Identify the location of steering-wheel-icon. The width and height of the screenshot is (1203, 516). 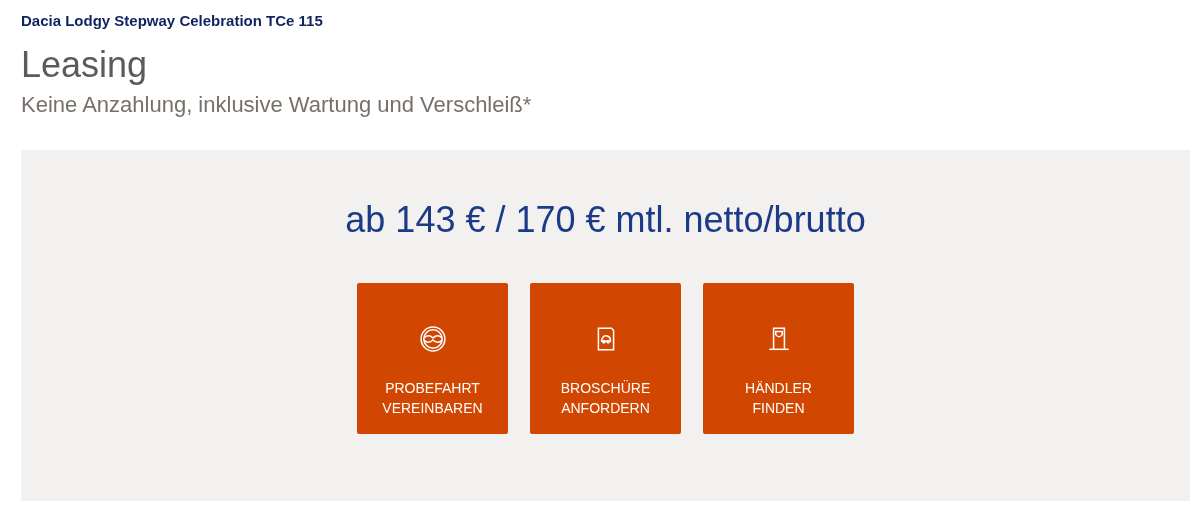
(432, 339).